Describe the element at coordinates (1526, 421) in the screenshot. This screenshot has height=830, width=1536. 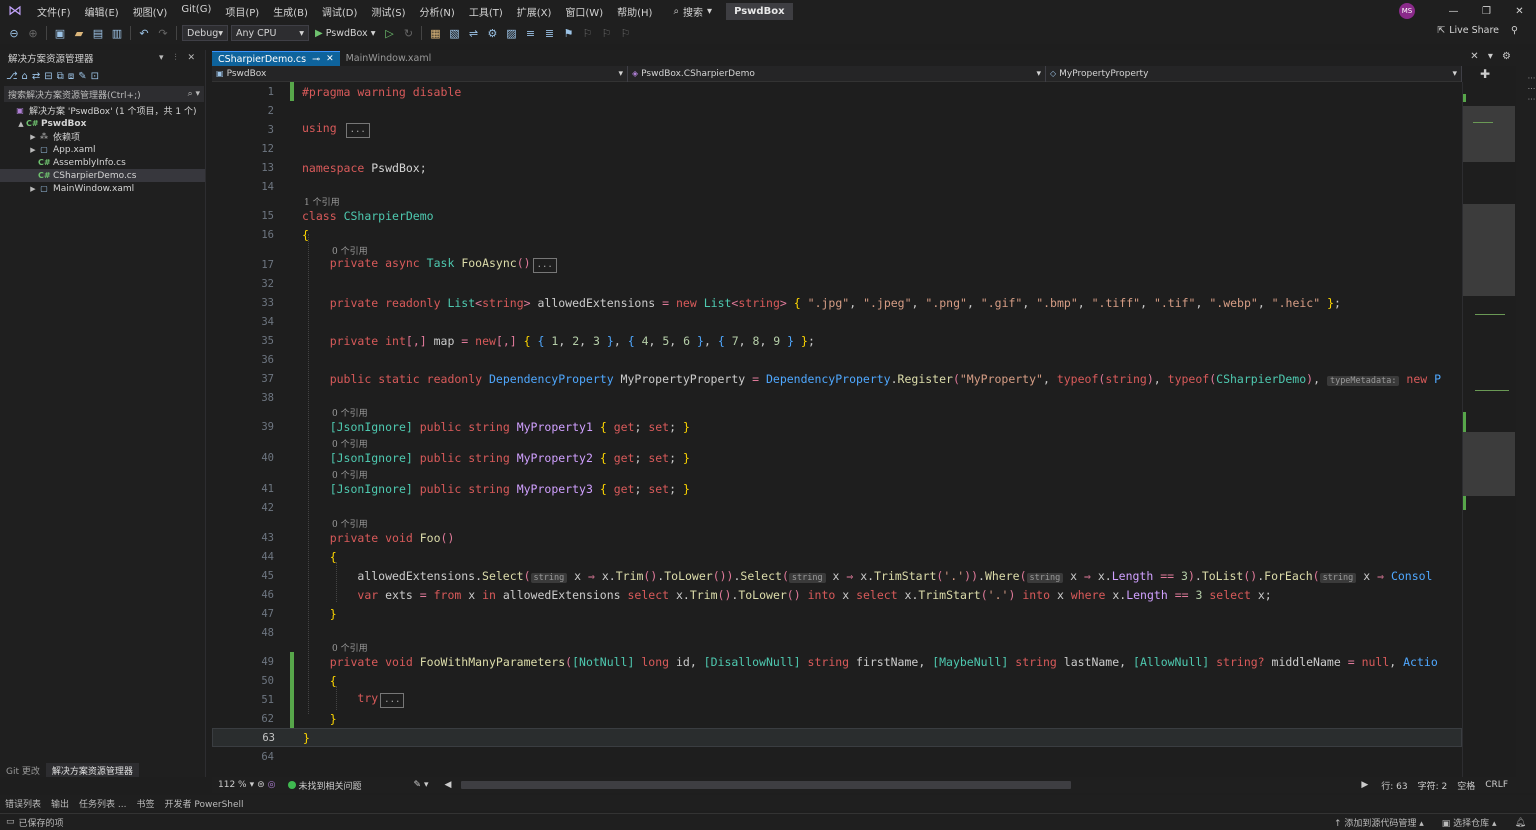
I see `right-tool-rail: ⋮ ⋮ ⋮` at that location.